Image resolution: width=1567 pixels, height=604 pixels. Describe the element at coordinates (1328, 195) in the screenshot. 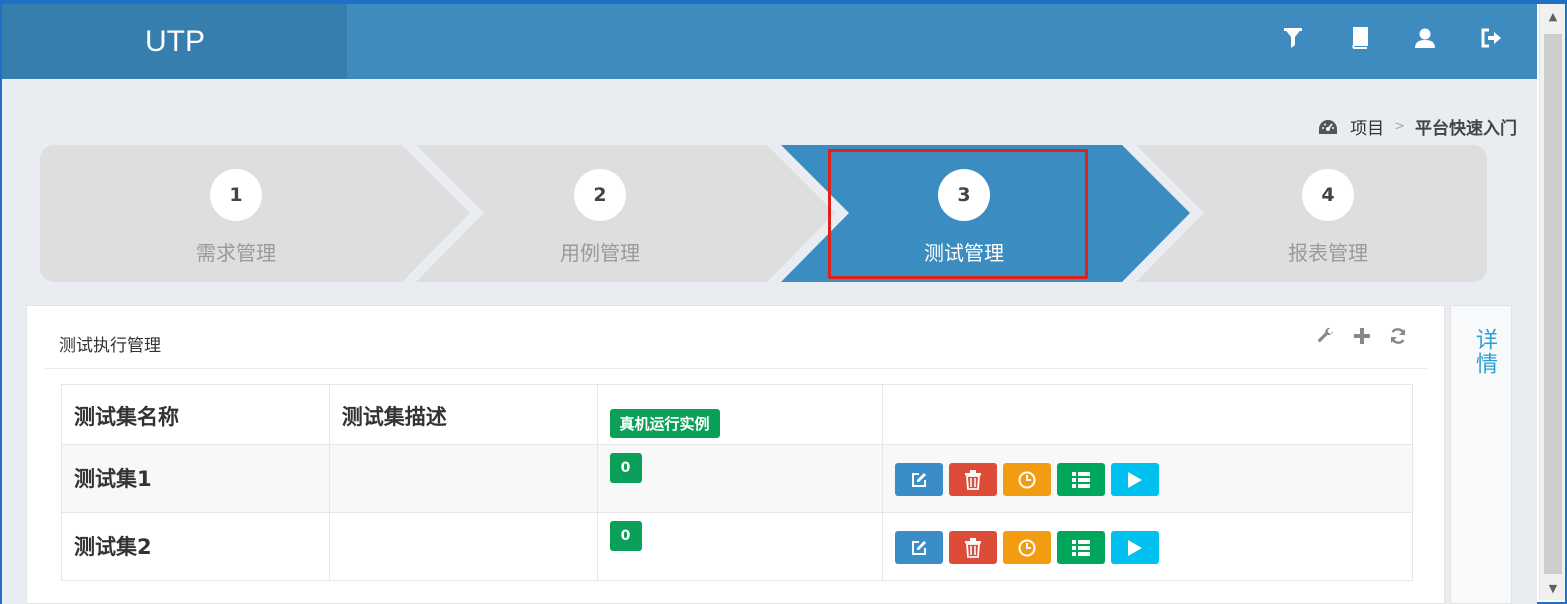

I see `step-number: 4` at that location.